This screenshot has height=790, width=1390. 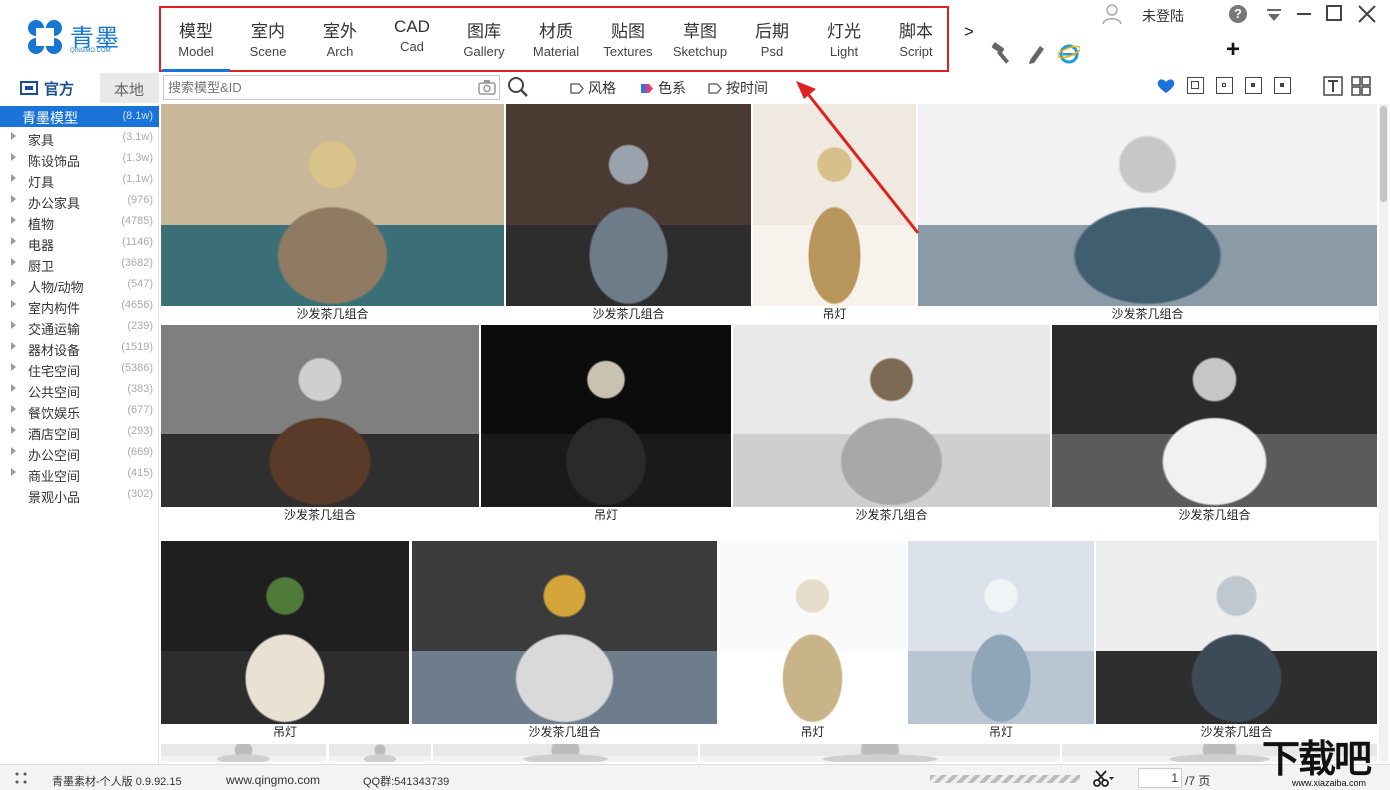 I want to click on nav-tab-gallery: 图库 Gallery, so click(x=484, y=37).